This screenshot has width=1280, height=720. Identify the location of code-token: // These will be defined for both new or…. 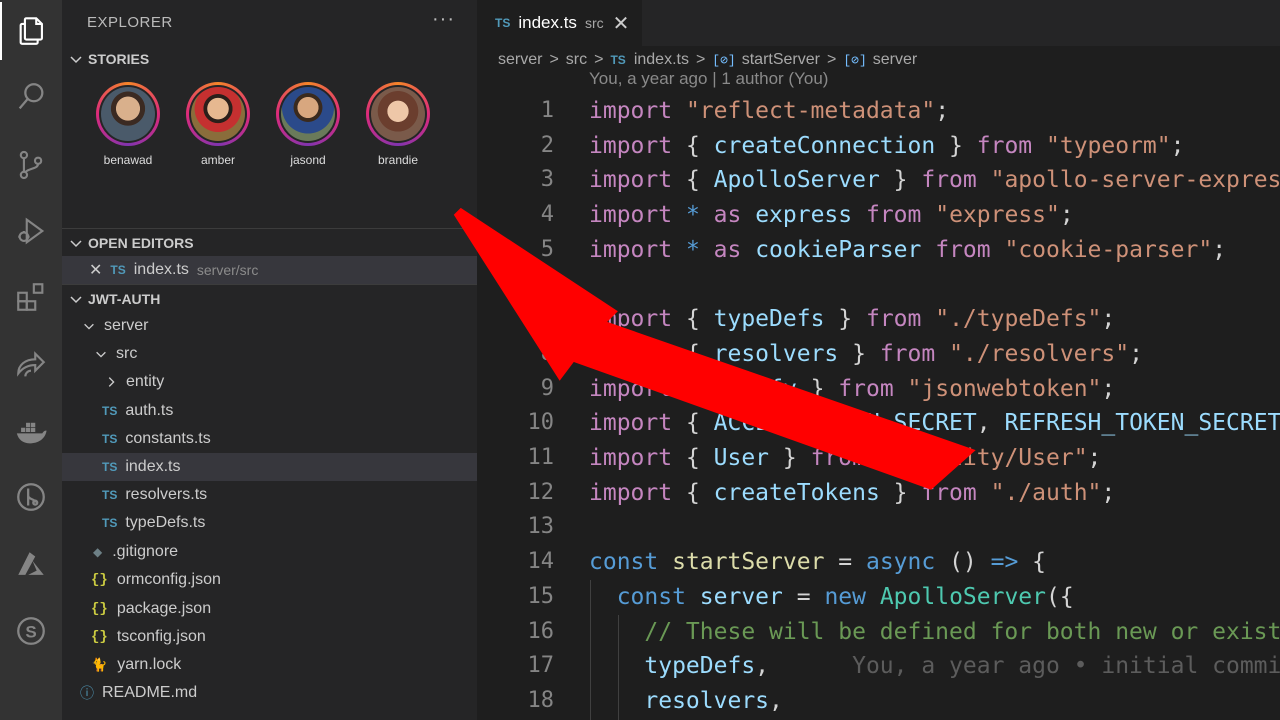
(962, 631).